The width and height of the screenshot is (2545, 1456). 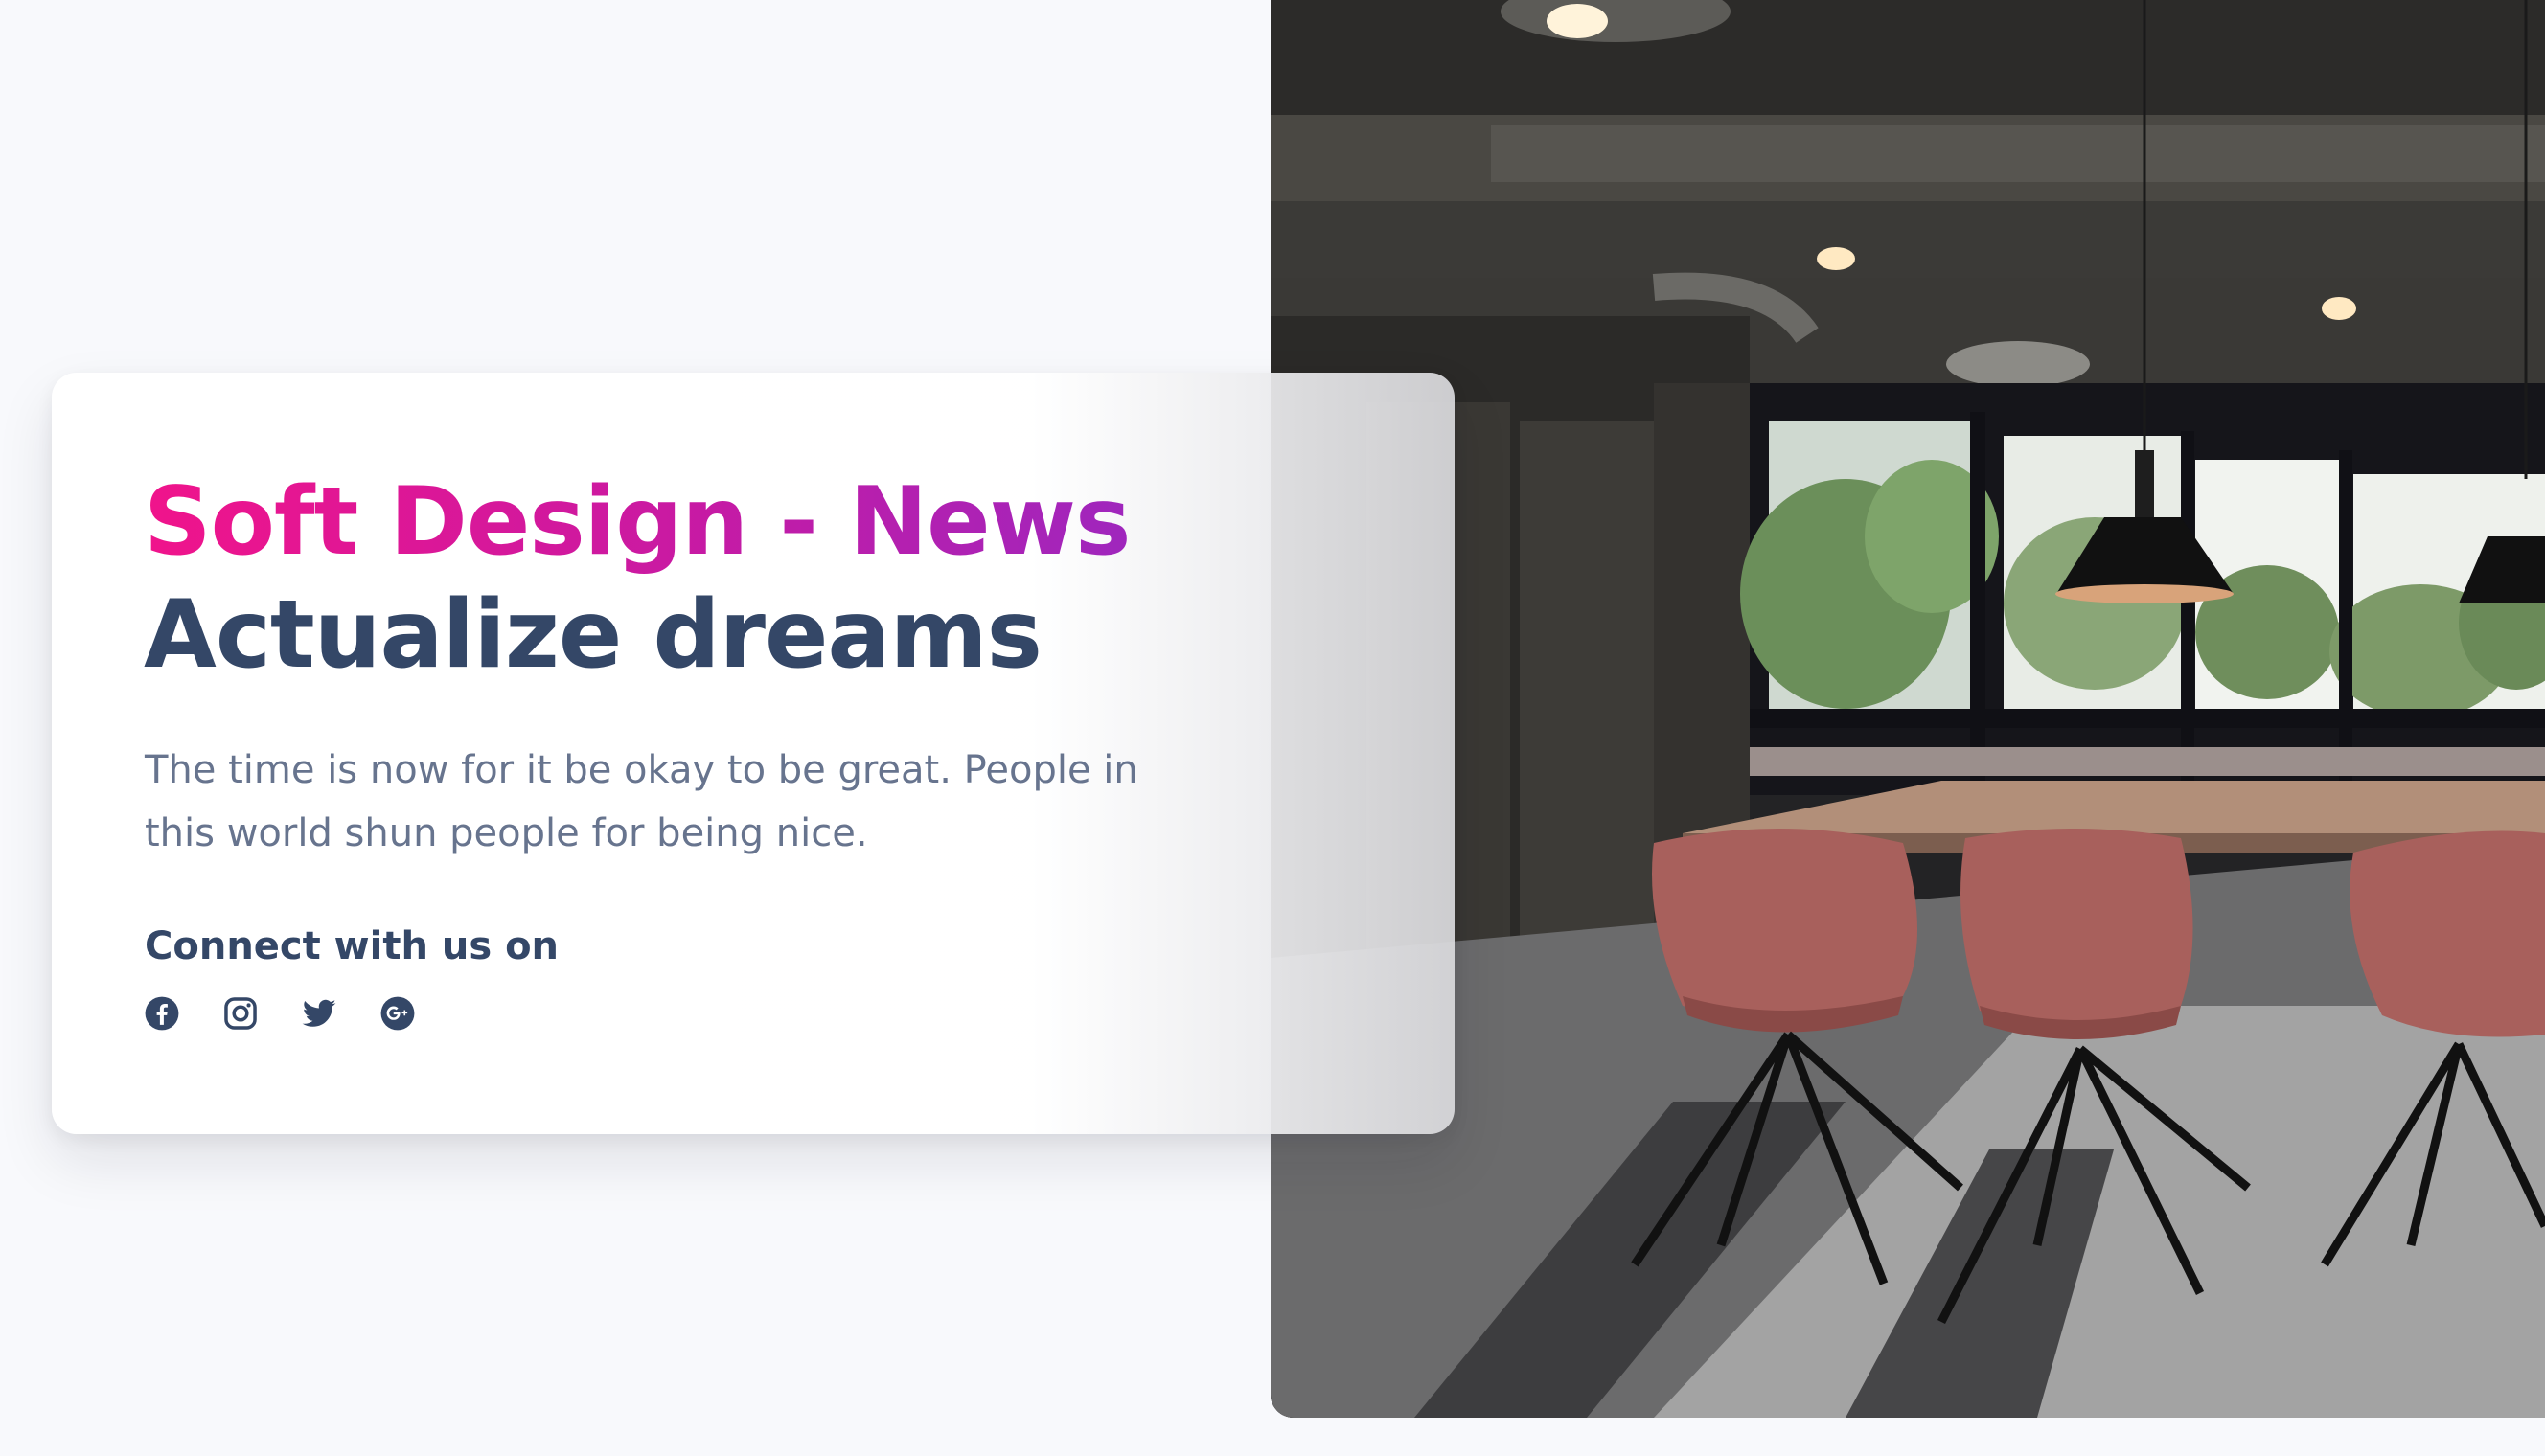 I want to click on twitter-link, so click(x=319, y=1013).